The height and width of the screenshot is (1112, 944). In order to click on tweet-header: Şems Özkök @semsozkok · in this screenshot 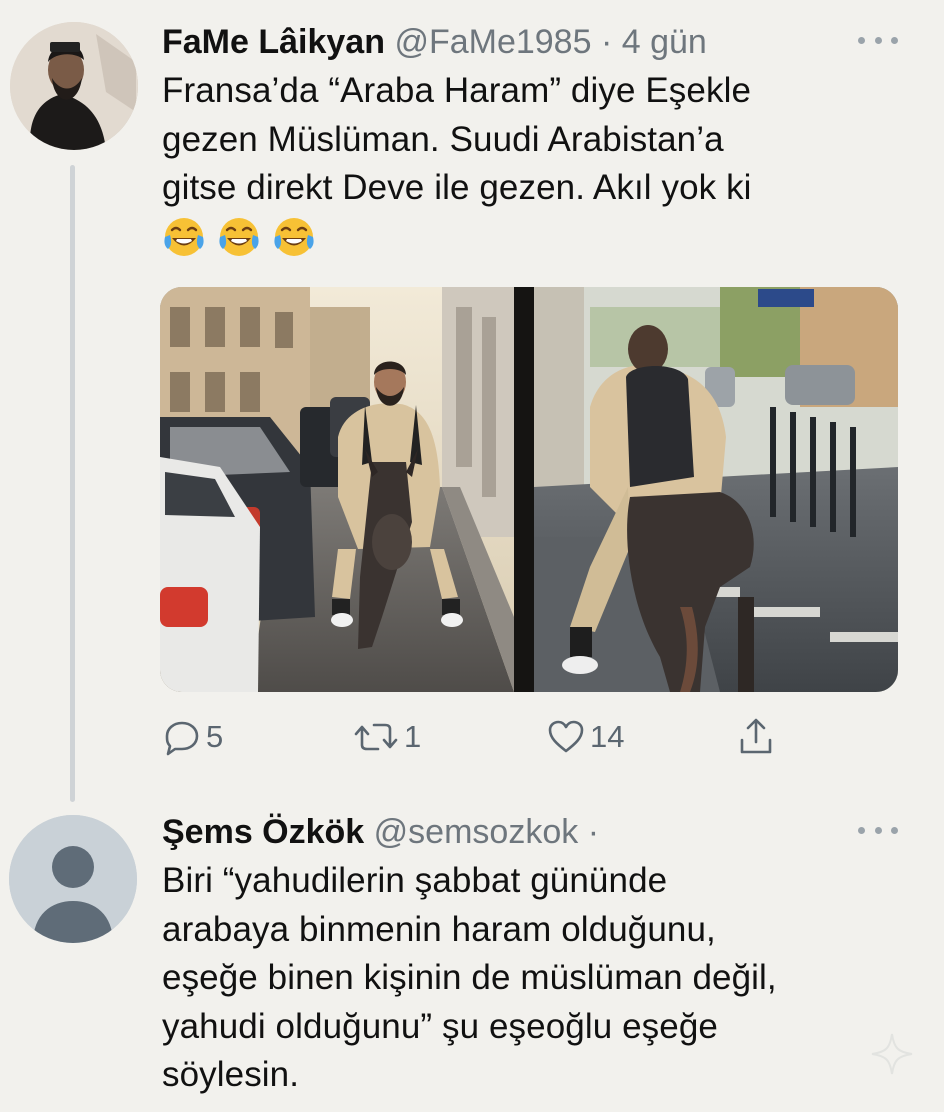, I will do `click(380, 832)`.